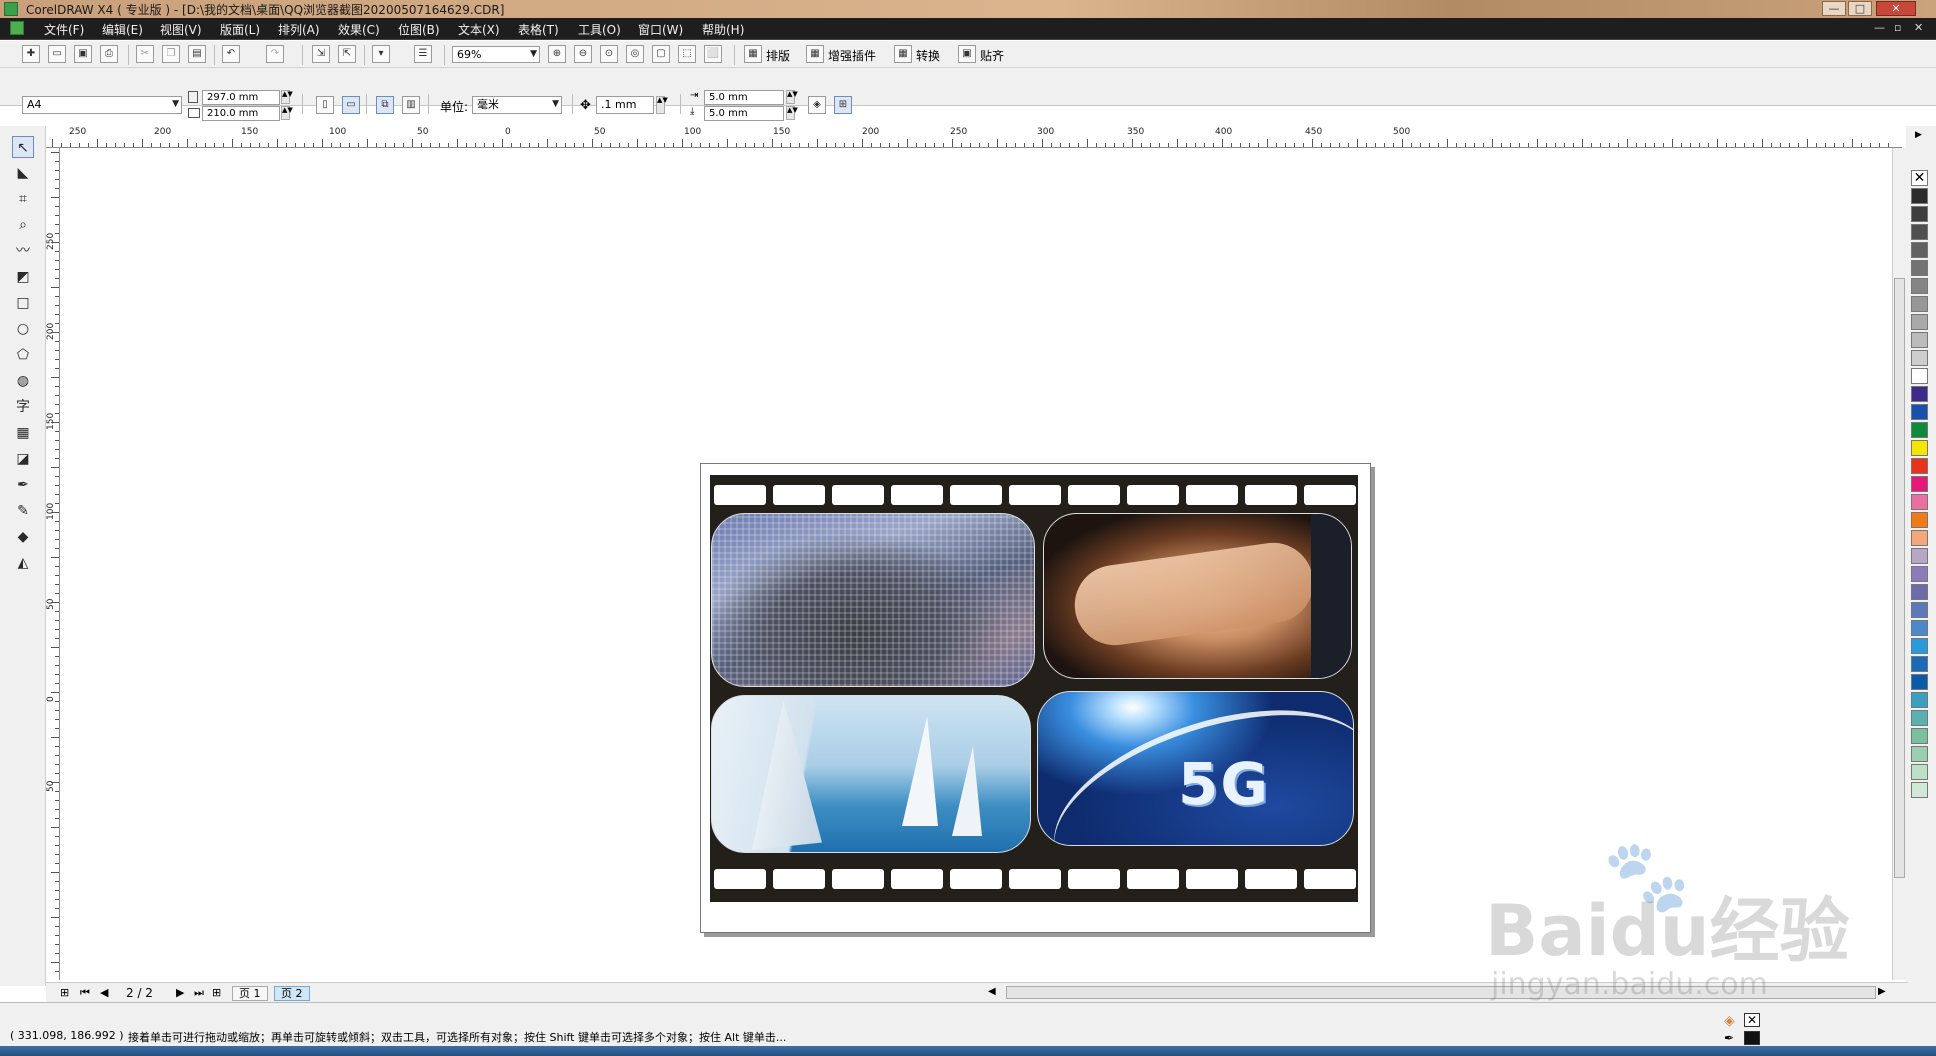  Describe the element at coordinates (171, 54) in the screenshot. I see `copy-icon: ❐` at that location.